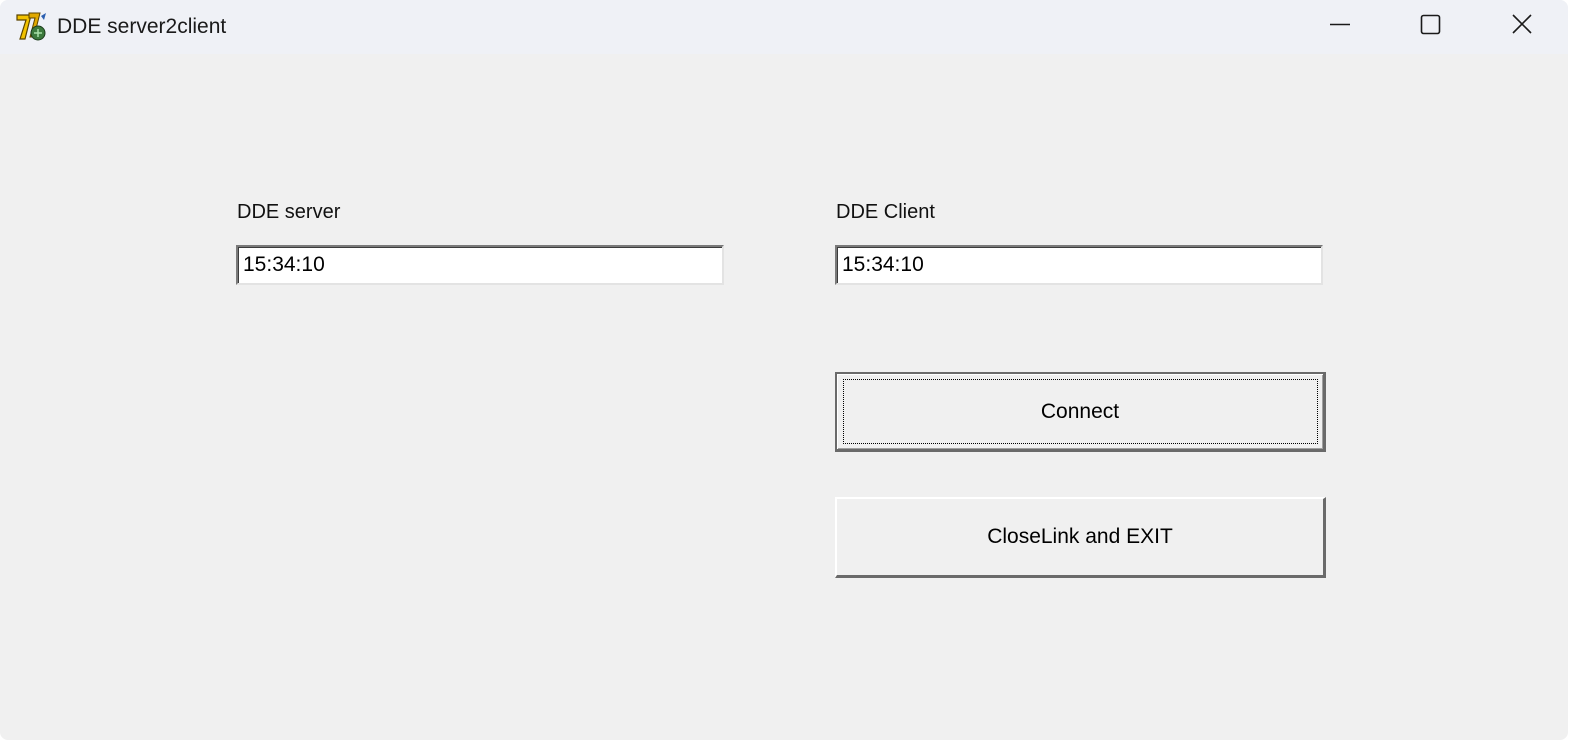 The width and height of the screenshot is (1592, 751). What do you see at coordinates (142, 26) in the screenshot?
I see `window-title: DDE server2client` at bounding box center [142, 26].